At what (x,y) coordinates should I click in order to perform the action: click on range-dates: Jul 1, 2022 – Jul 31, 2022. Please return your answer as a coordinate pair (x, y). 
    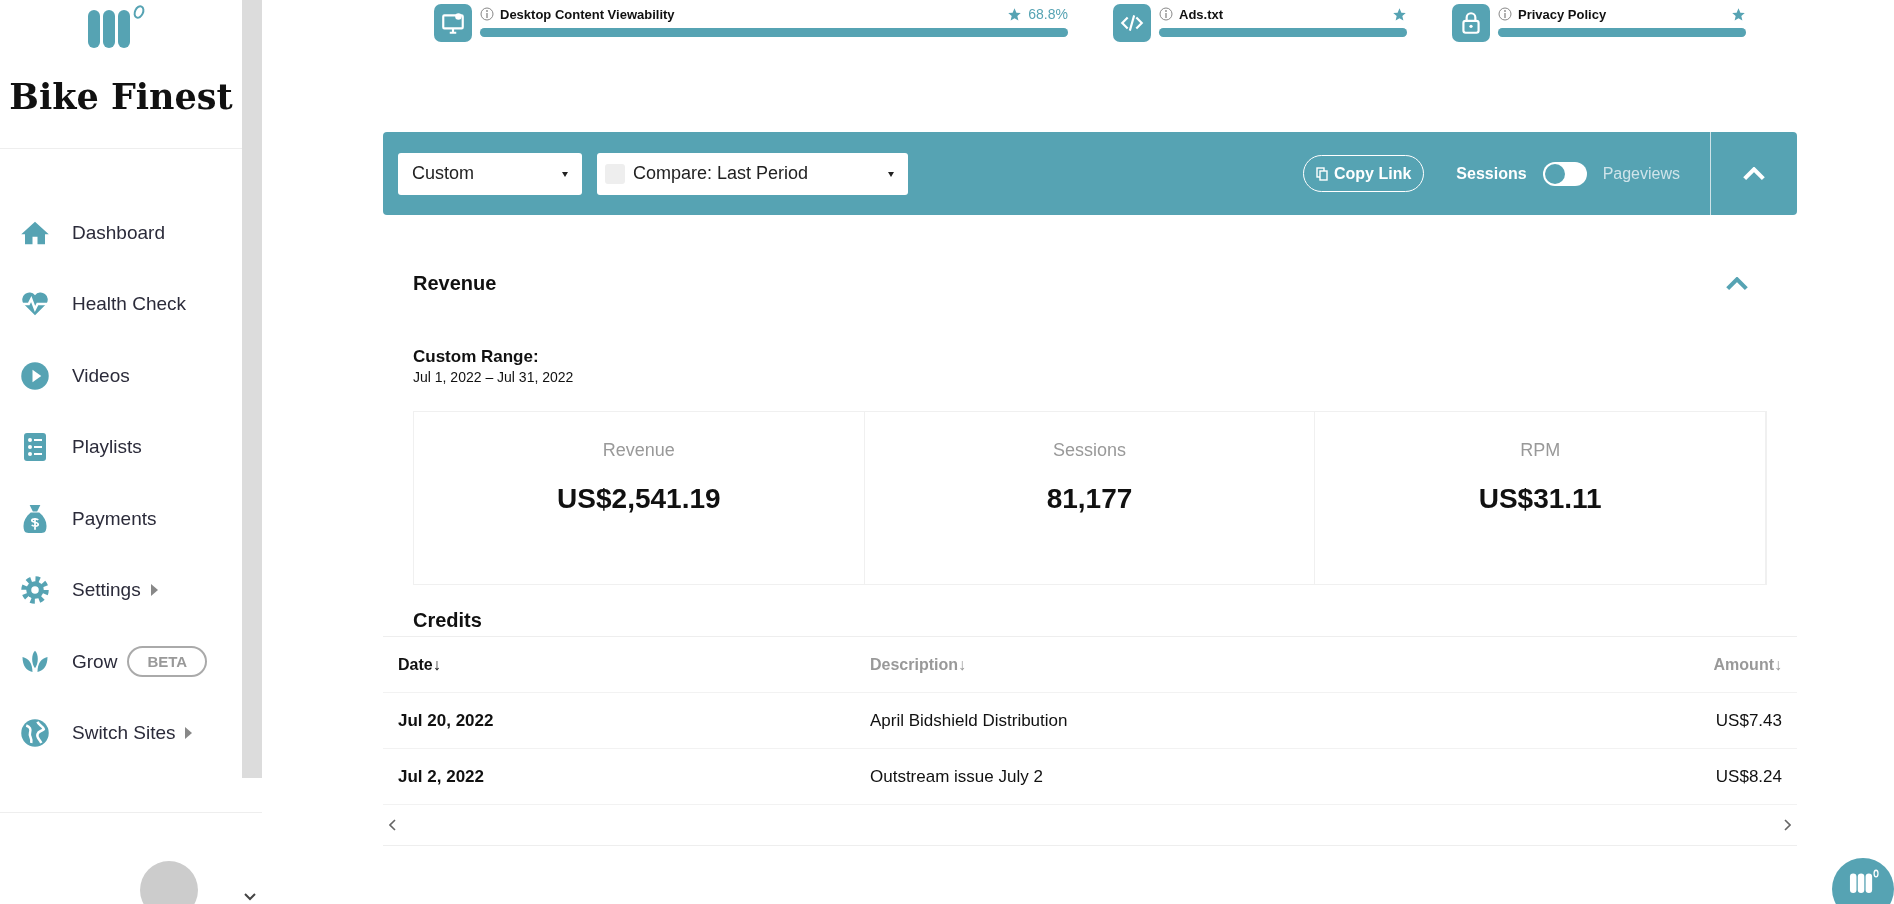
    Looking at the image, I should click on (494, 377).